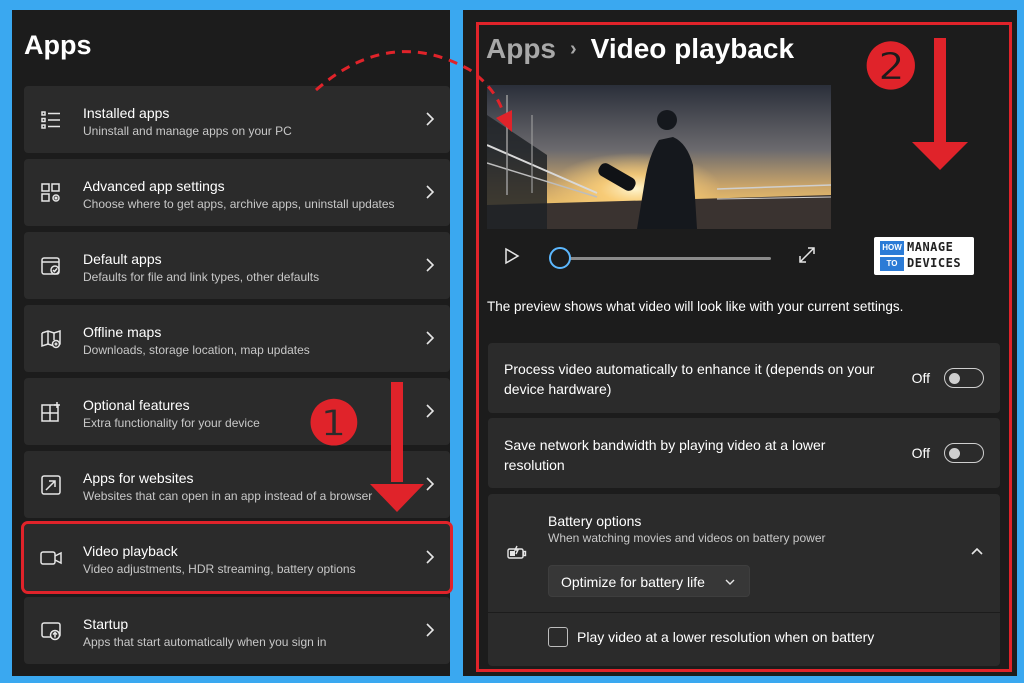 The image size is (1024, 683). I want to click on process-video-toggle, so click(964, 378).